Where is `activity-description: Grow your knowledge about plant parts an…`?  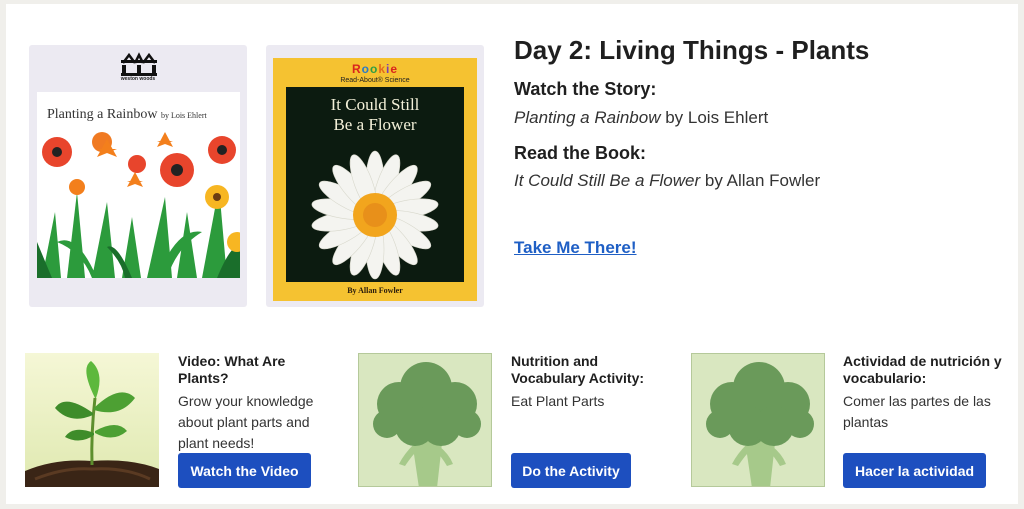 activity-description: Grow your knowledge about plant parts an… is located at coordinates (246, 422).